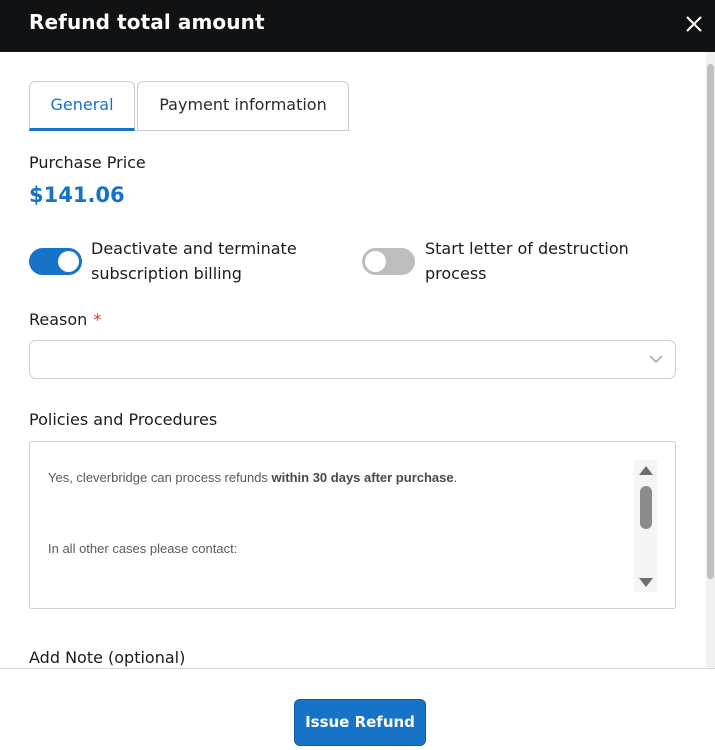  Describe the element at coordinates (194, 248) in the screenshot. I see `deactivate-subscription-label-line1: Deactivate and terminate` at that location.